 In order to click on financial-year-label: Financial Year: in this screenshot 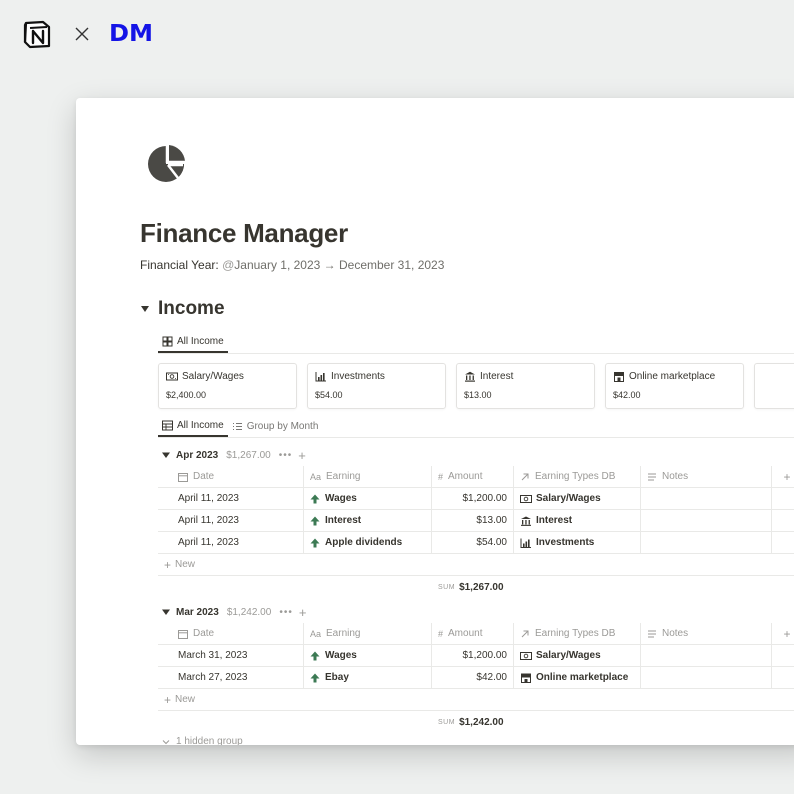, I will do `click(179, 265)`.